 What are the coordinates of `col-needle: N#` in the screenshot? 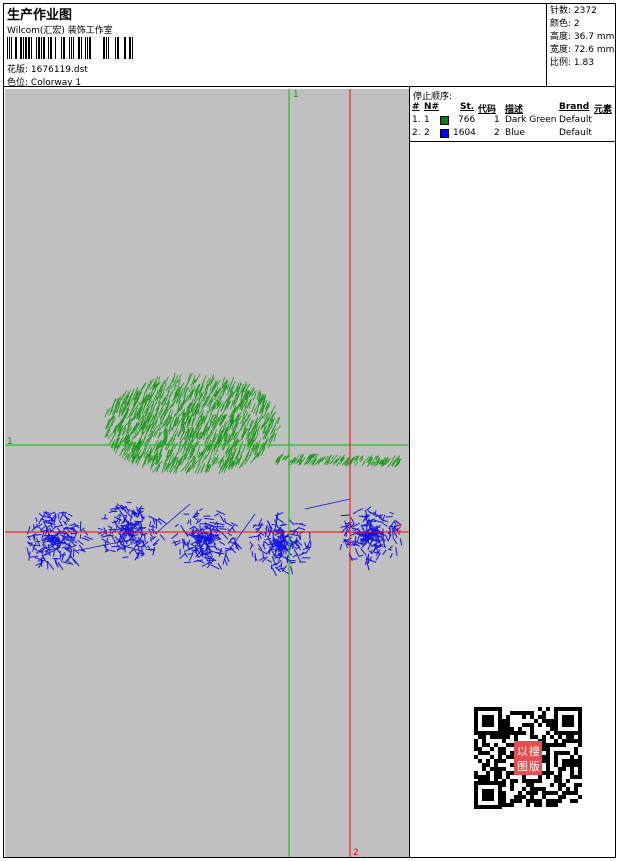 It's located at (432, 107).